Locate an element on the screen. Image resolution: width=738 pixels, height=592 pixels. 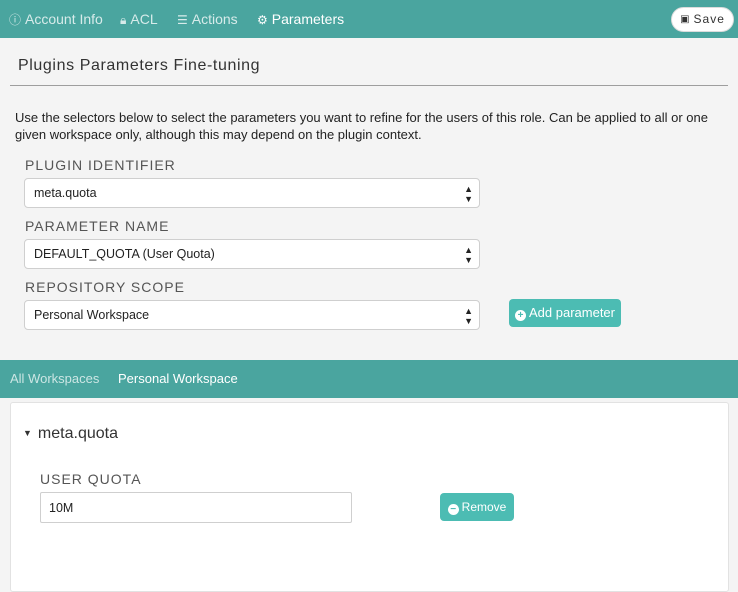
lock-icon: 🔒︎ is located at coordinates (123, 20).